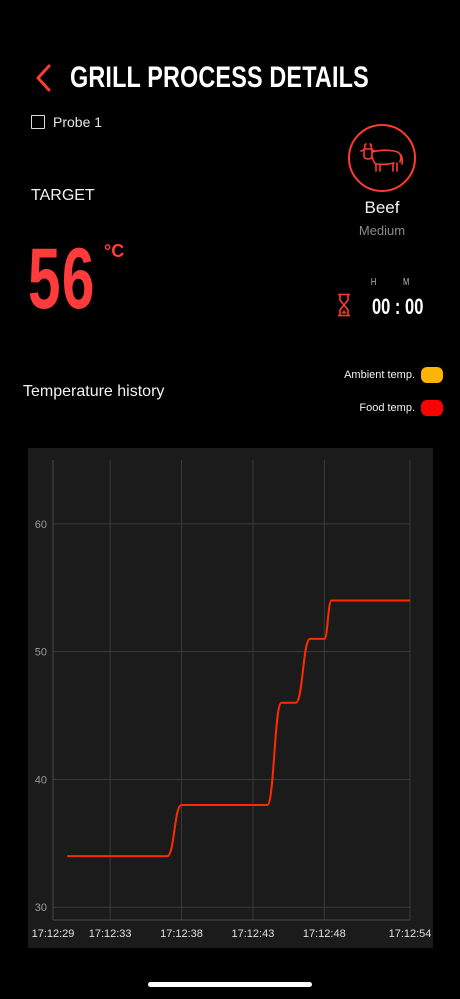 This screenshot has height=999, width=460. I want to click on x-tick-label: 17:12:33, so click(110, 934).